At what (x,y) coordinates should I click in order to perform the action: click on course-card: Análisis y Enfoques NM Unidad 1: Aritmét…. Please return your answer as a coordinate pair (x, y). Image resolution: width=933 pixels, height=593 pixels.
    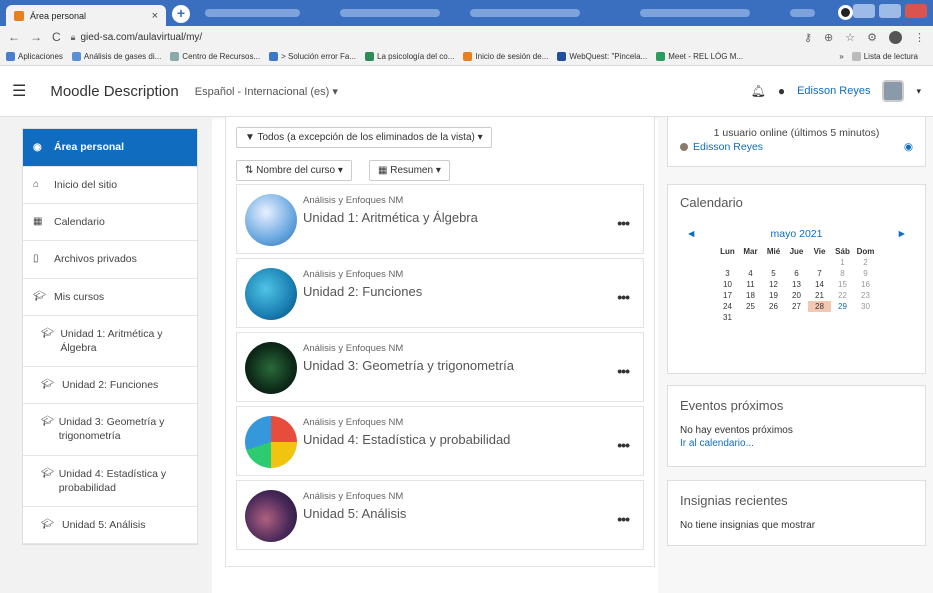
    Looking at the image, I should click on (440, 219).